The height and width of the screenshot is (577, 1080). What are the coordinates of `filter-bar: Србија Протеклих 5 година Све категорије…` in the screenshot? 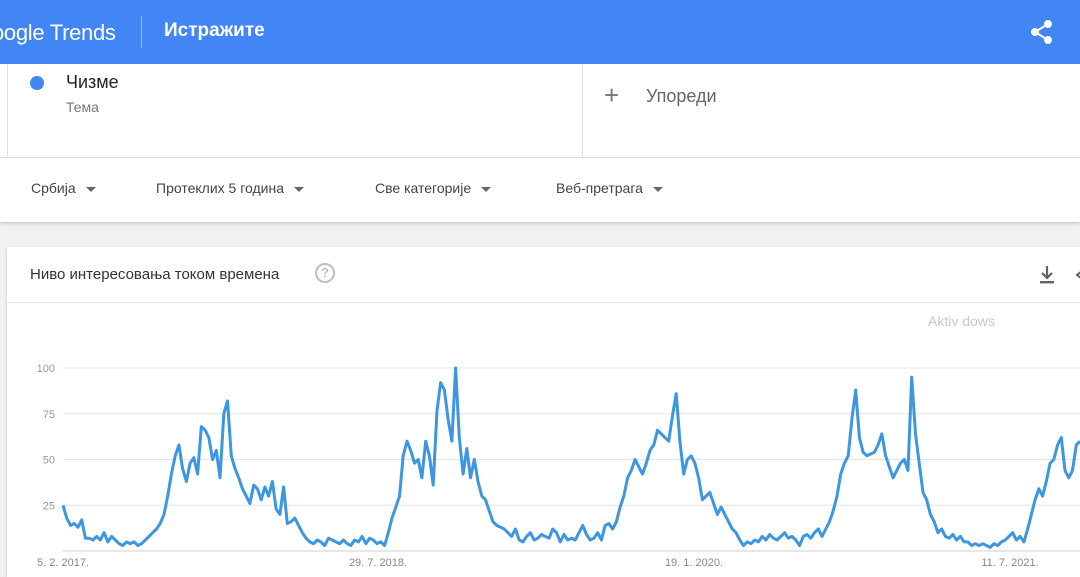 It's located at (540, 190).